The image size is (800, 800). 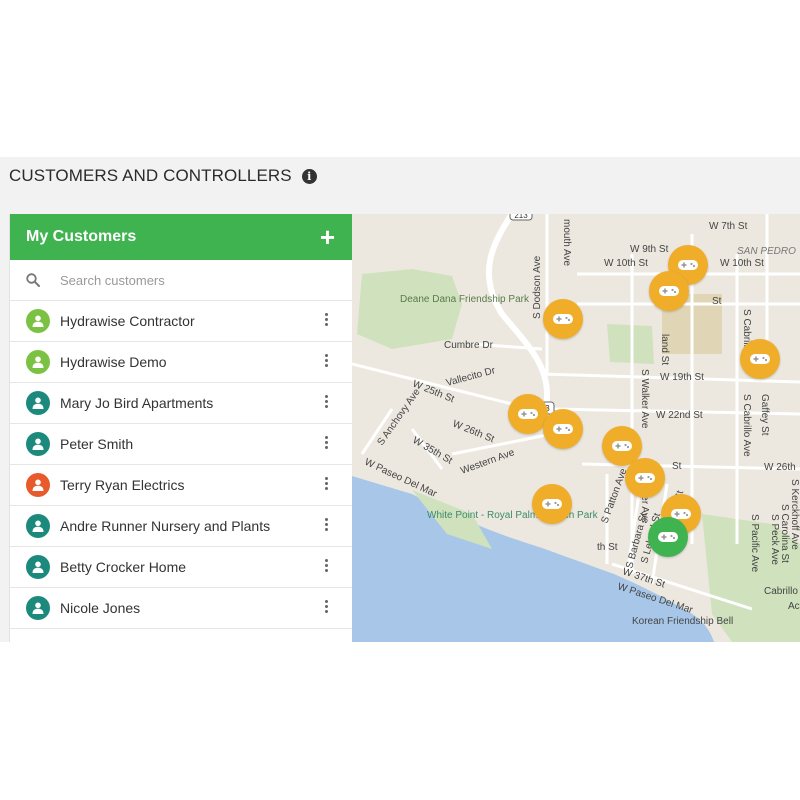 I want to click on page-title-text: CUSTOMERS AND CONTROLLERS, so click(x=150, y=175).